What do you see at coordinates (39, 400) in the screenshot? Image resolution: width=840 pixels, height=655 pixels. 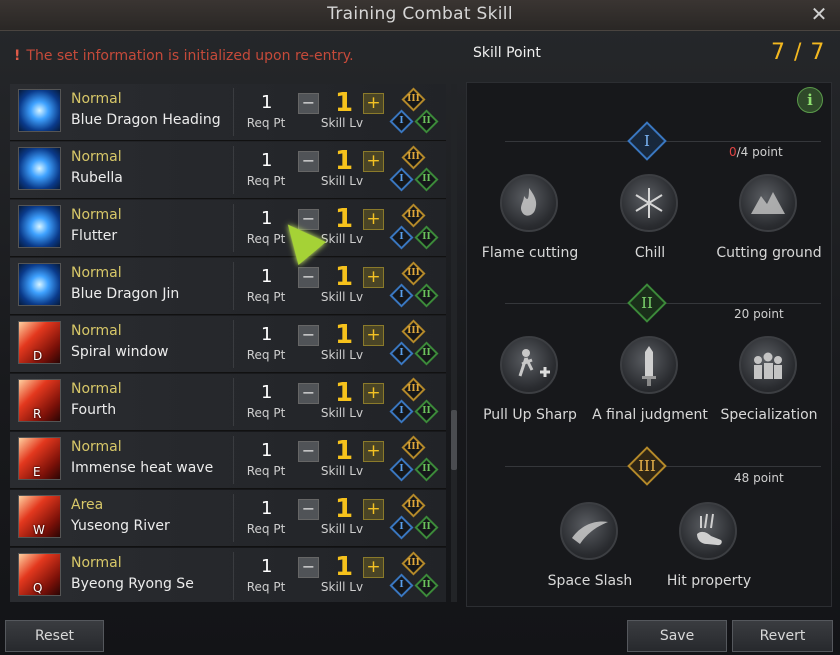 I see `skill-icon: R` at bounding box center [39, 400].